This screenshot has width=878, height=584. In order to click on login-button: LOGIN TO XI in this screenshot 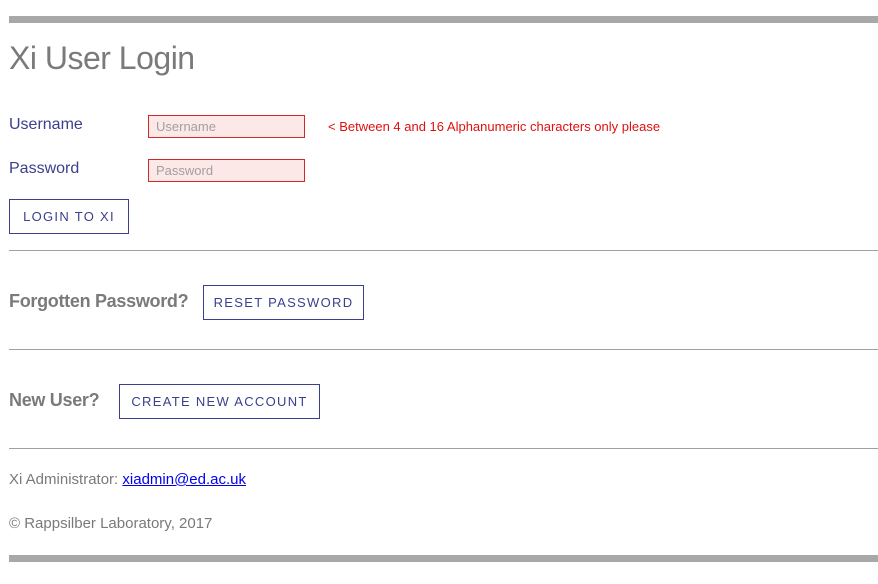, I will do `click(69, 216)`.